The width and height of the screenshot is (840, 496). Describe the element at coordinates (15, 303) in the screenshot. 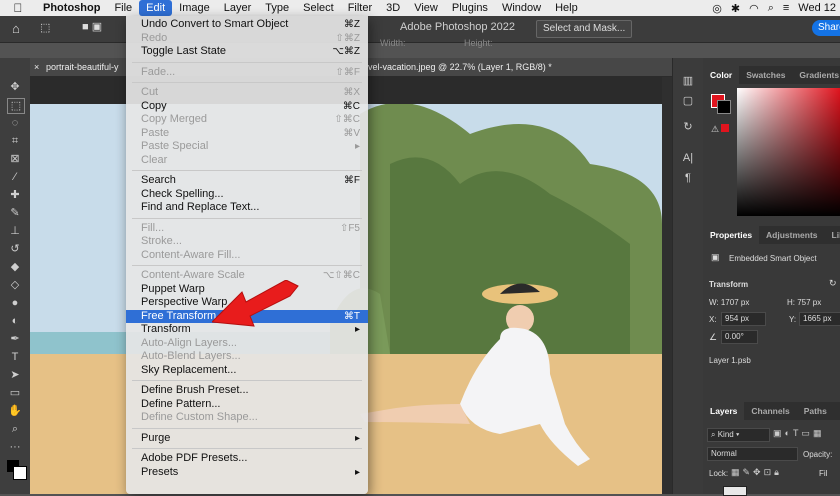

I see `blur-tool-icon: ●` at that location.